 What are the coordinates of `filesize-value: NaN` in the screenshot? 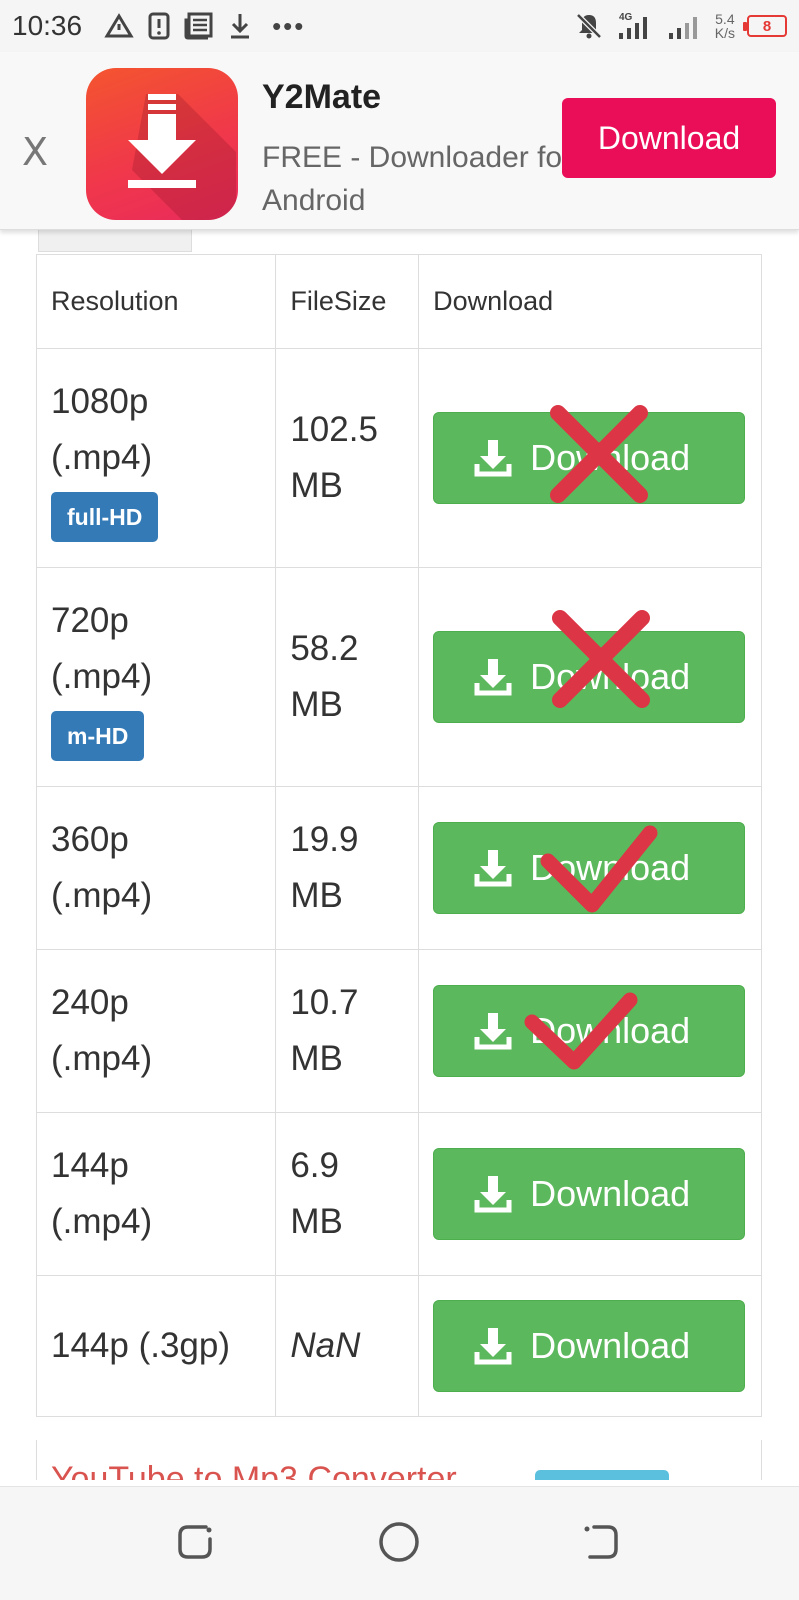 It's located at (325, 1345).